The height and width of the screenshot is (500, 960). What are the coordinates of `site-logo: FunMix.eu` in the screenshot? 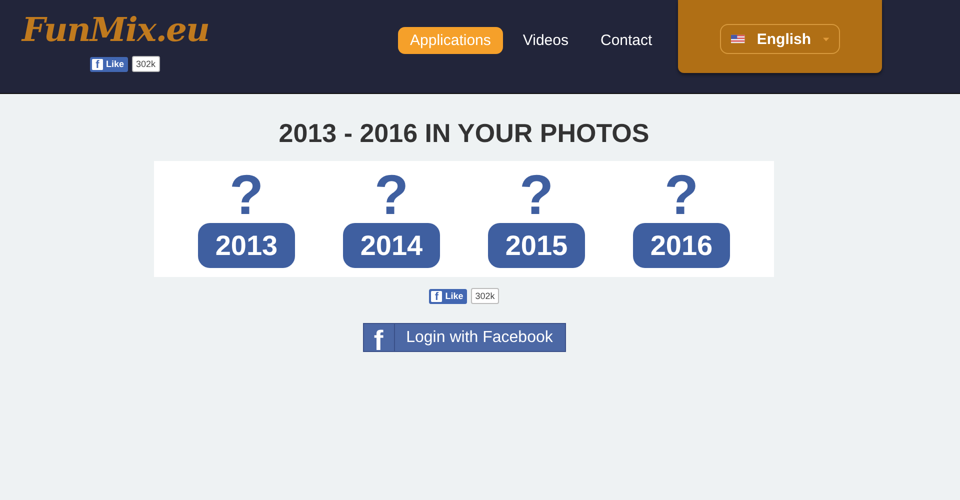 It's located at (116, 30).